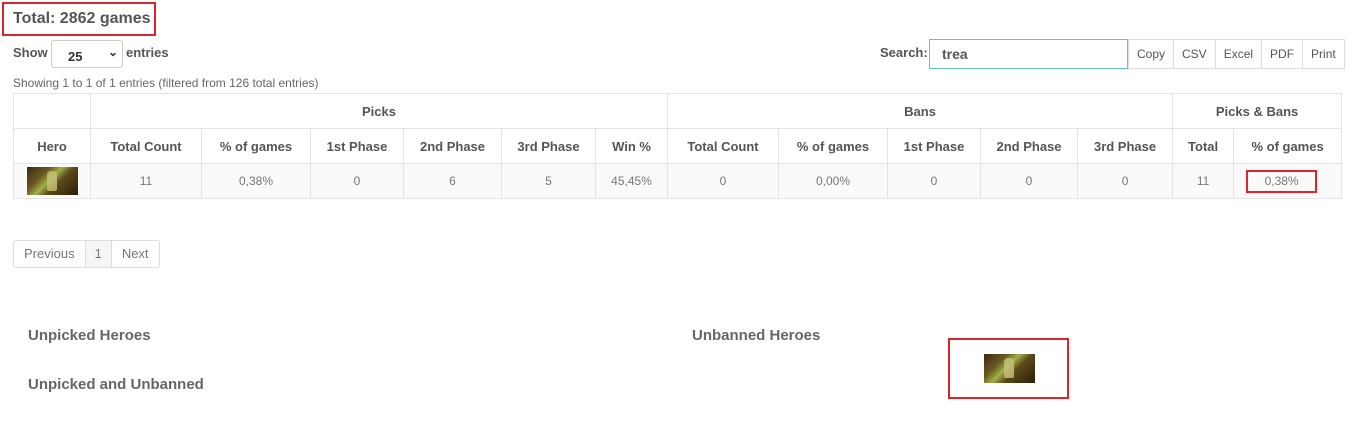 This screenshot has height=428, width=1370. Describe the element at coordinates (116, 384) in the screenshot. I see `unpicked-unbanned-heading: Unpicked and Unbanned` at that location.